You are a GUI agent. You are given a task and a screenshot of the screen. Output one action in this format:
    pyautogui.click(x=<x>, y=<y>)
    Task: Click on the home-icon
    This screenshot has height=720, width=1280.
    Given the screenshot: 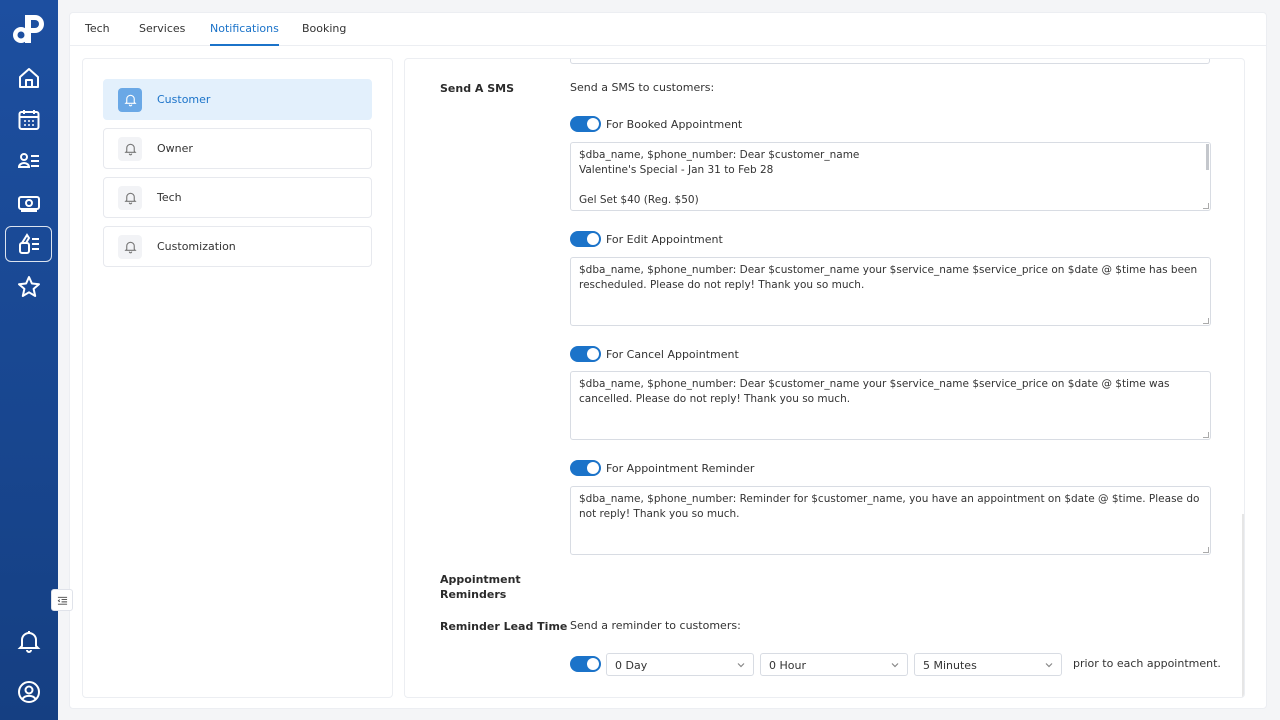 What is the action you would take?
    pyautogui.click(x=29, y=78)
    